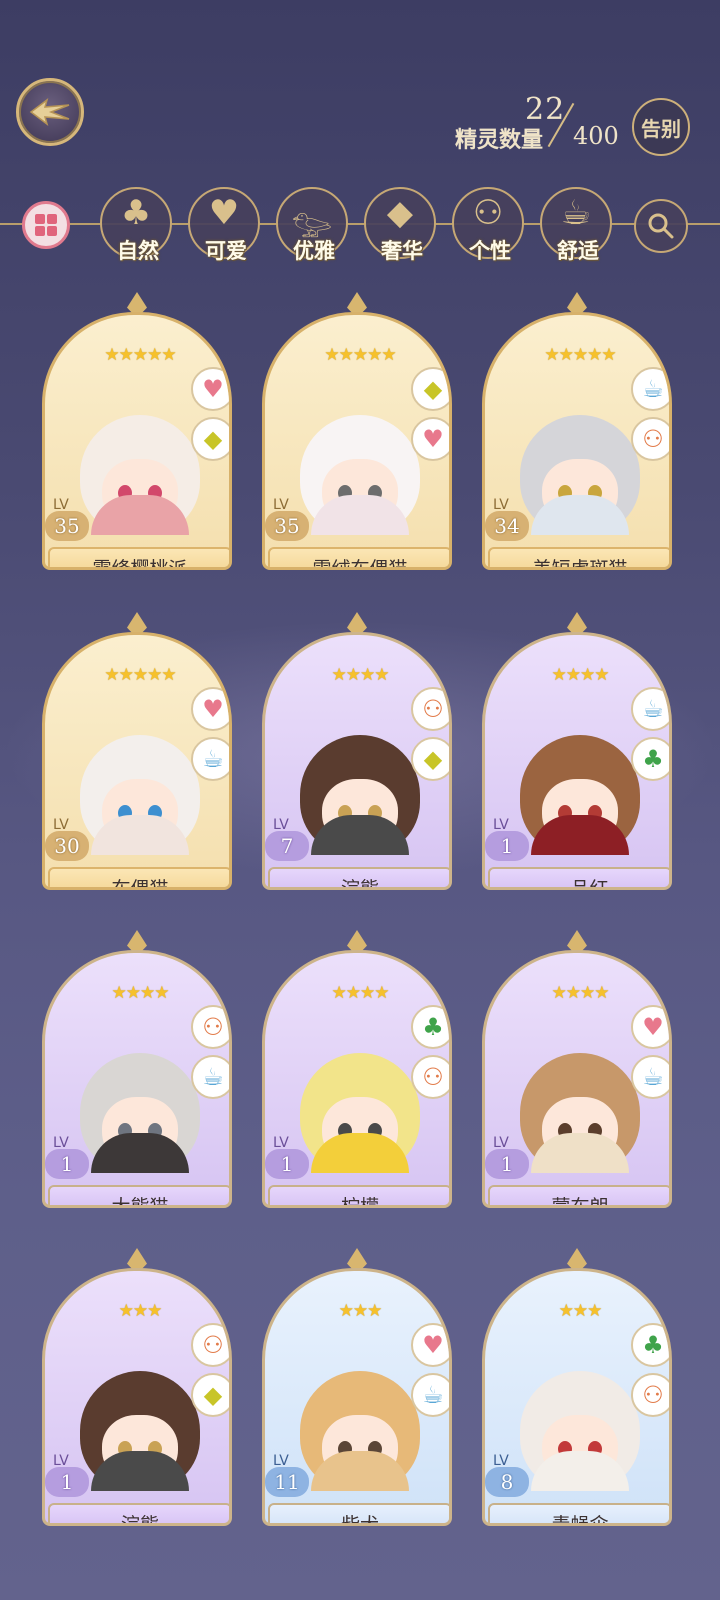  I want to click on card-frame: ★★★★★ ◆ ♥ LV 35 雪绒布偶猫, so click(357, 441).